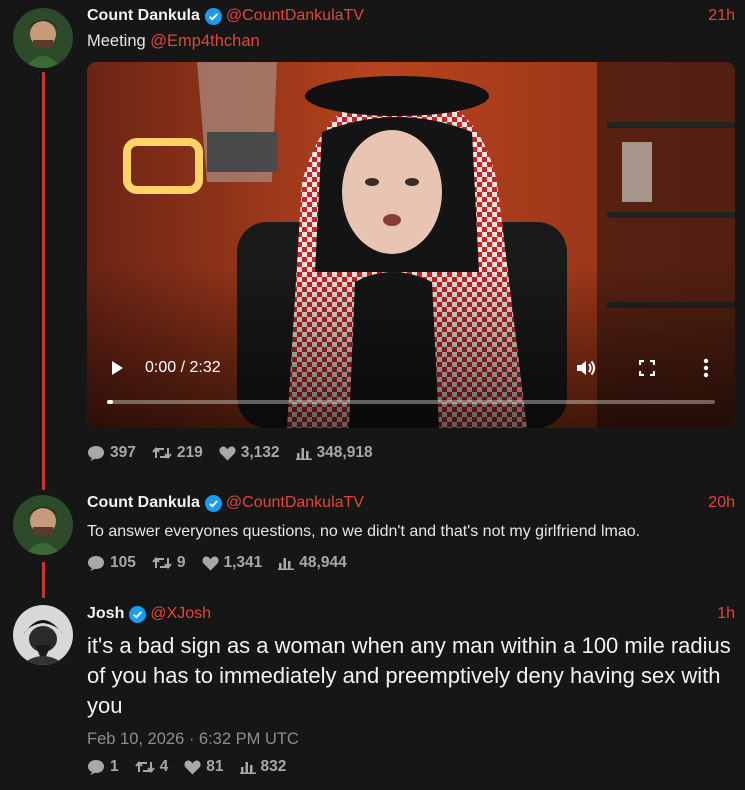  I want to click on play-icon, so click(117, 368).